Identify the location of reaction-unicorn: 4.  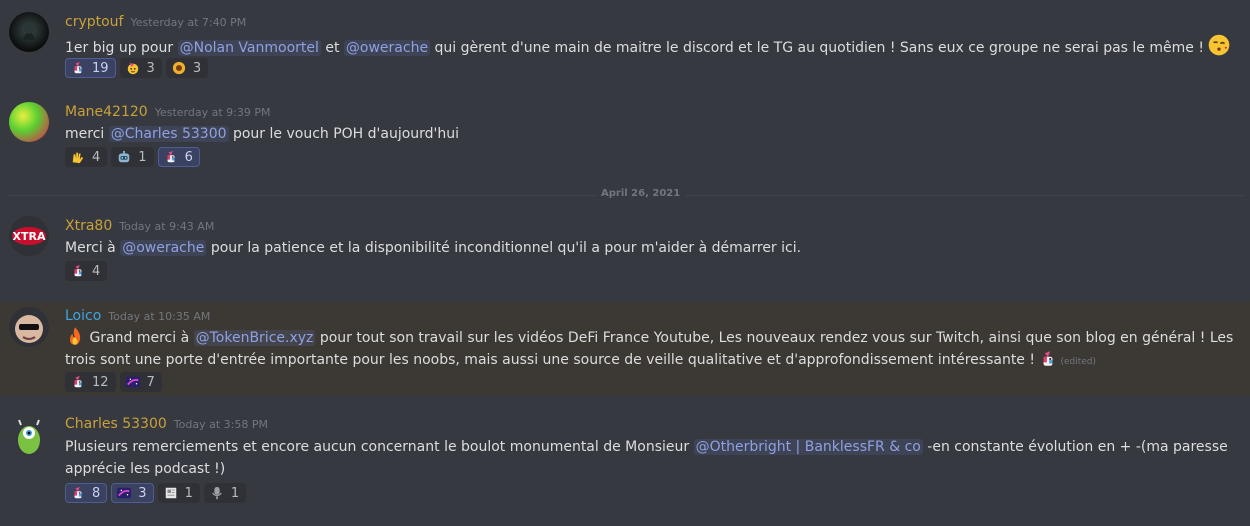
(86, 271).